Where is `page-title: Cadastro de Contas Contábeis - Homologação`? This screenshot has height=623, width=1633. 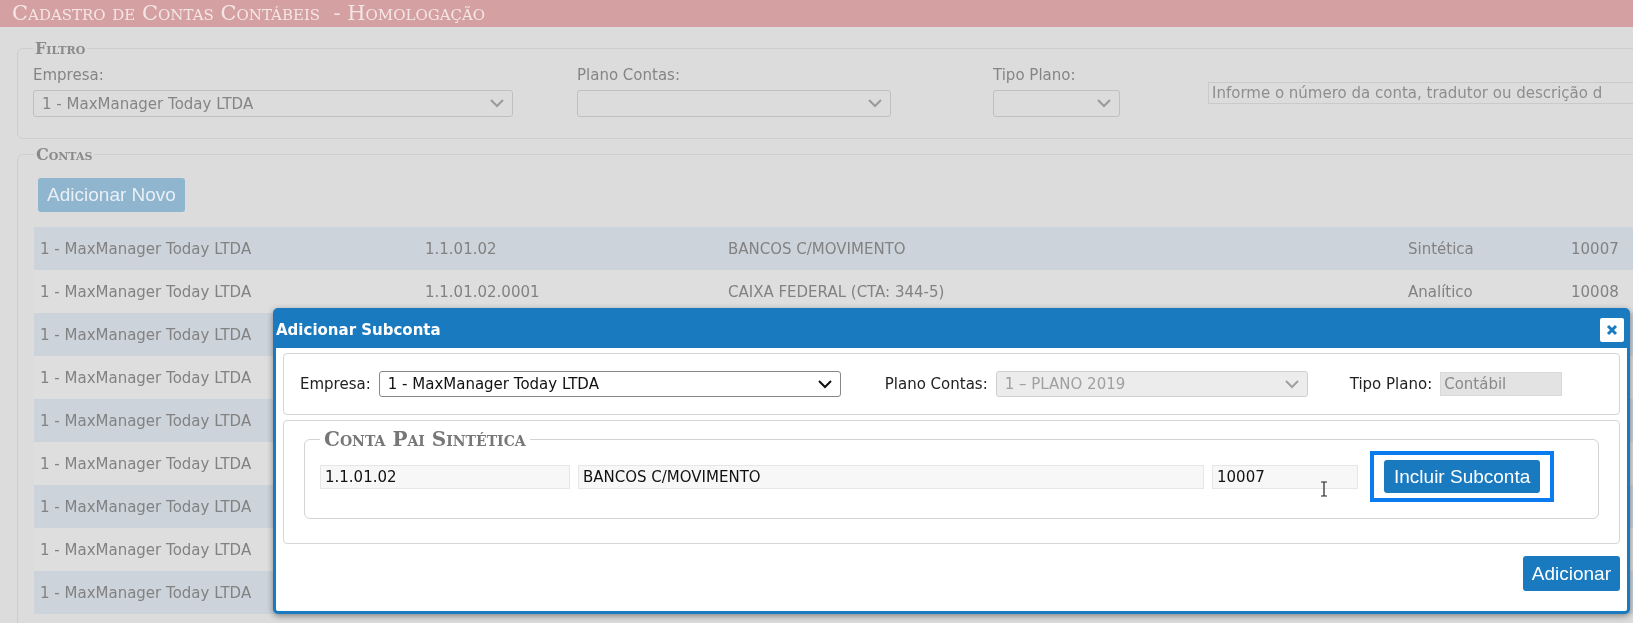
page-title: Cadastro de Contas Contábeis - Homologação is located at coordinates (249, 13).